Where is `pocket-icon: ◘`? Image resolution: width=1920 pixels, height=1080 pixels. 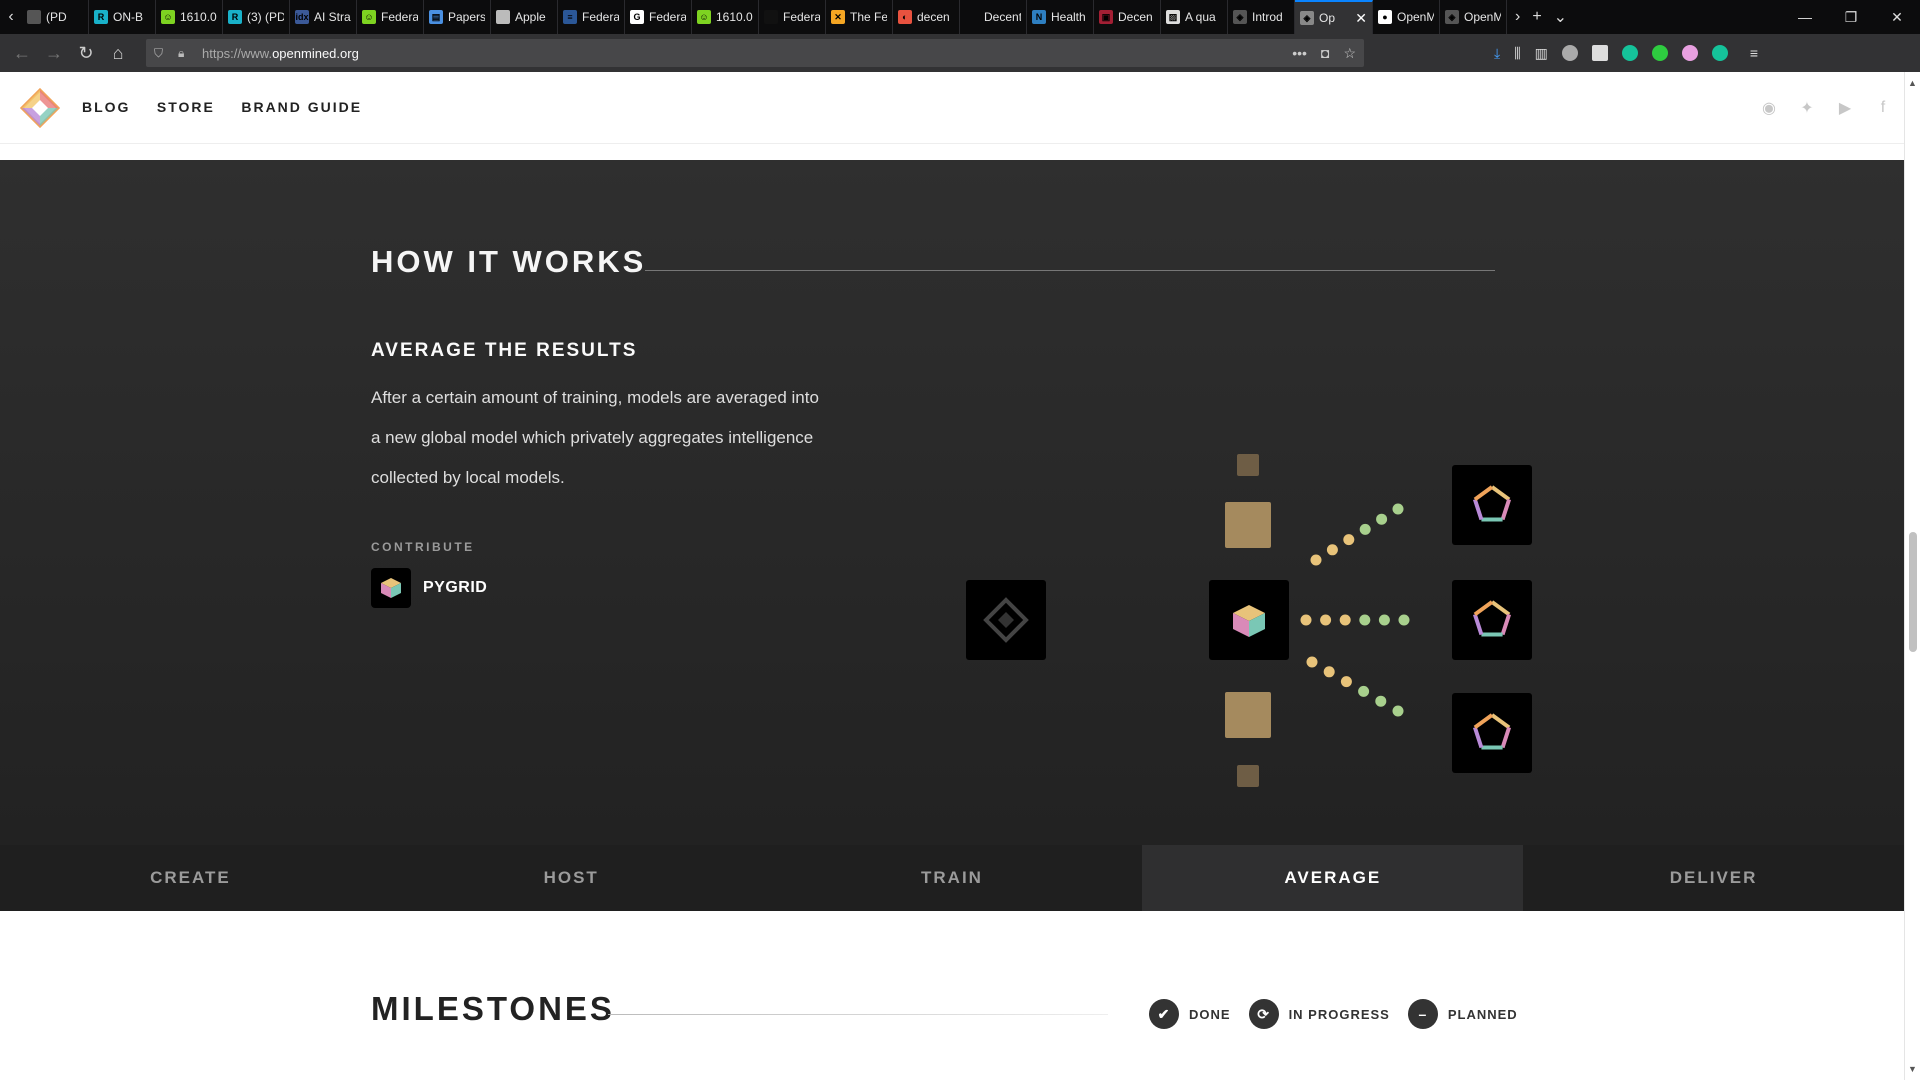 pocket-icon: ◘ is located at coordinates (1325, 53).